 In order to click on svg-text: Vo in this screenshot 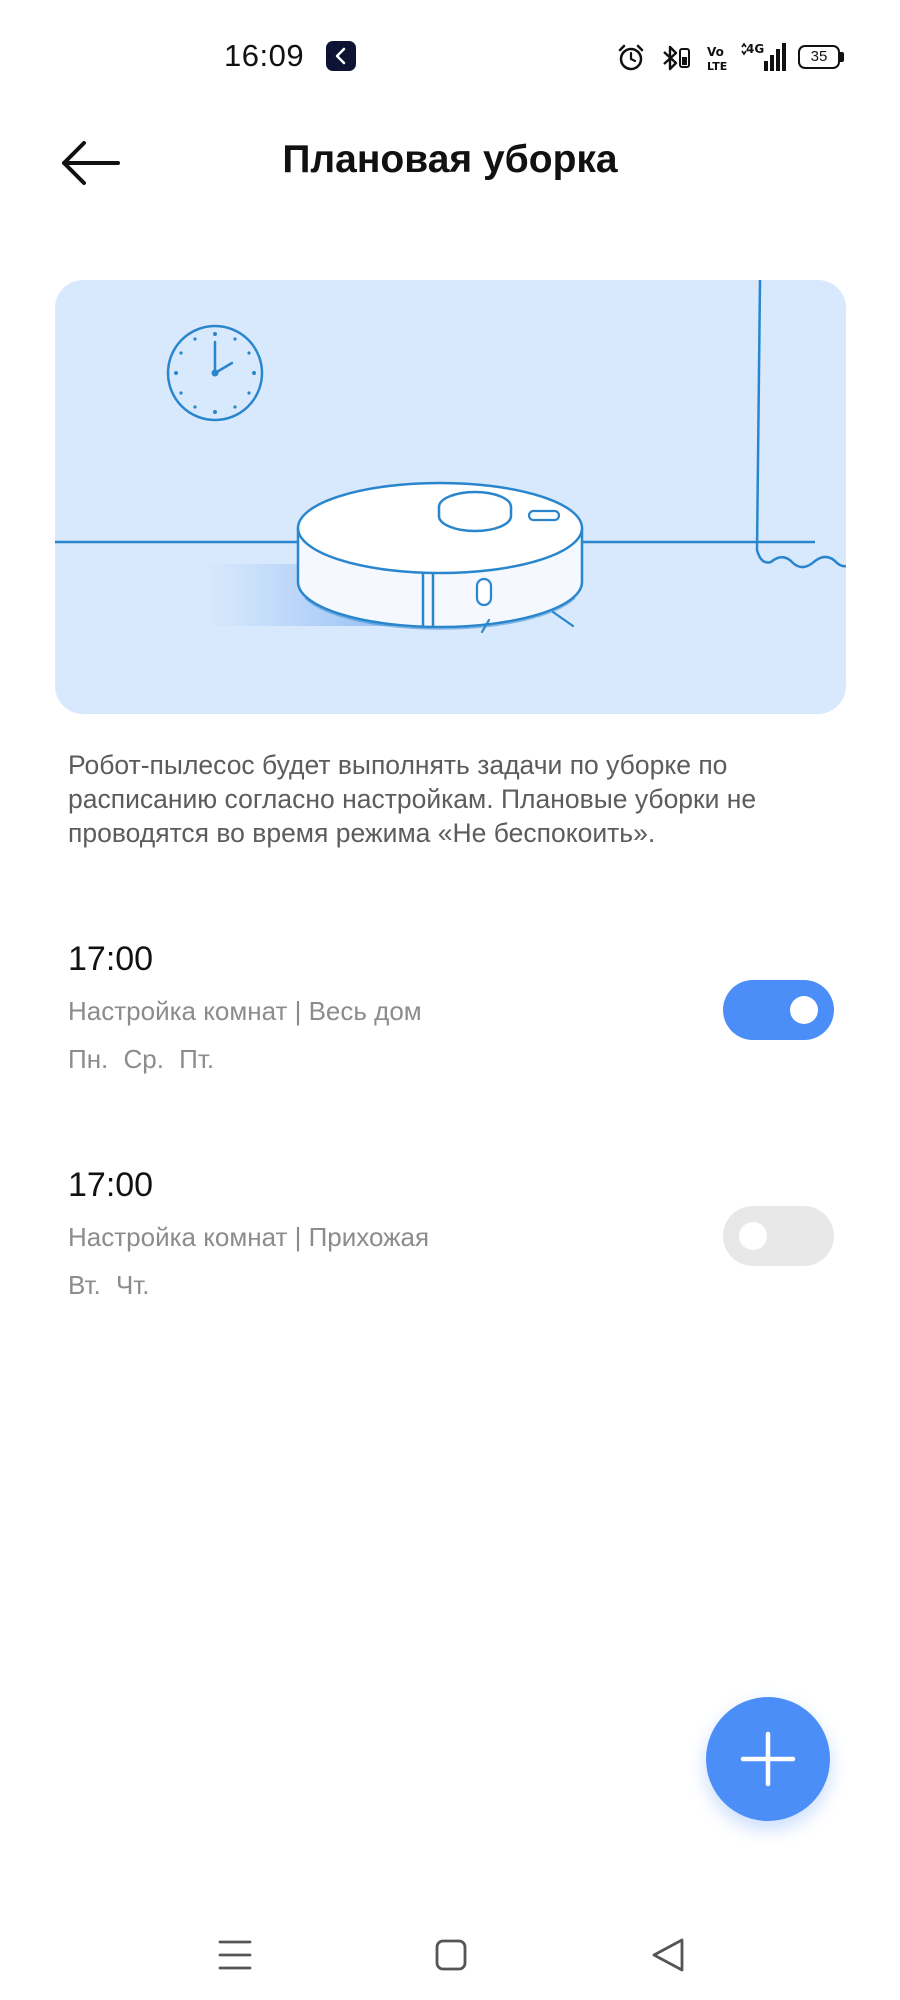, I will do `click(715, 52)`.